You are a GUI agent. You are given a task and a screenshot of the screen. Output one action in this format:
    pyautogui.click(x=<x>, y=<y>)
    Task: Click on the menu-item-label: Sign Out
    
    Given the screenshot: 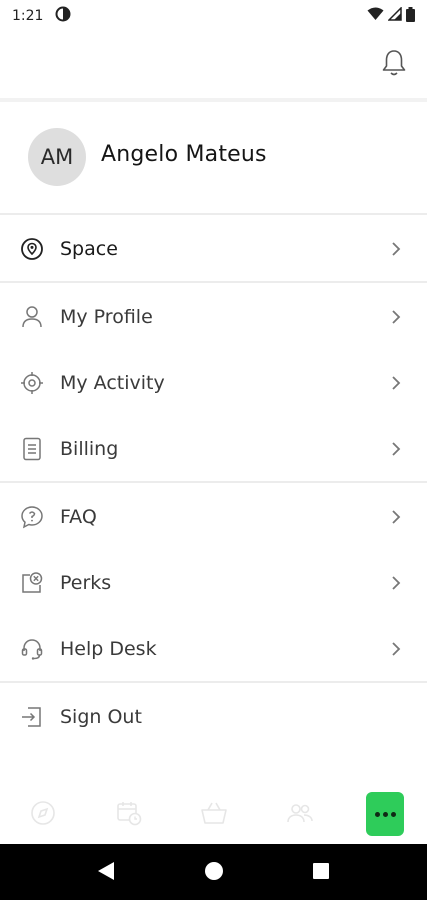 What is the action you would take?
    pyautogui.click(x=101, y=717)
    